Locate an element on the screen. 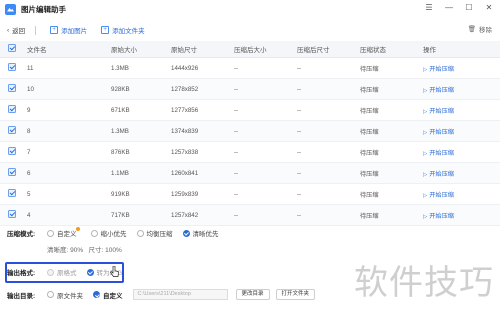  col-compressed-size: 压缩后大小 is located at coordinates (250, 50).